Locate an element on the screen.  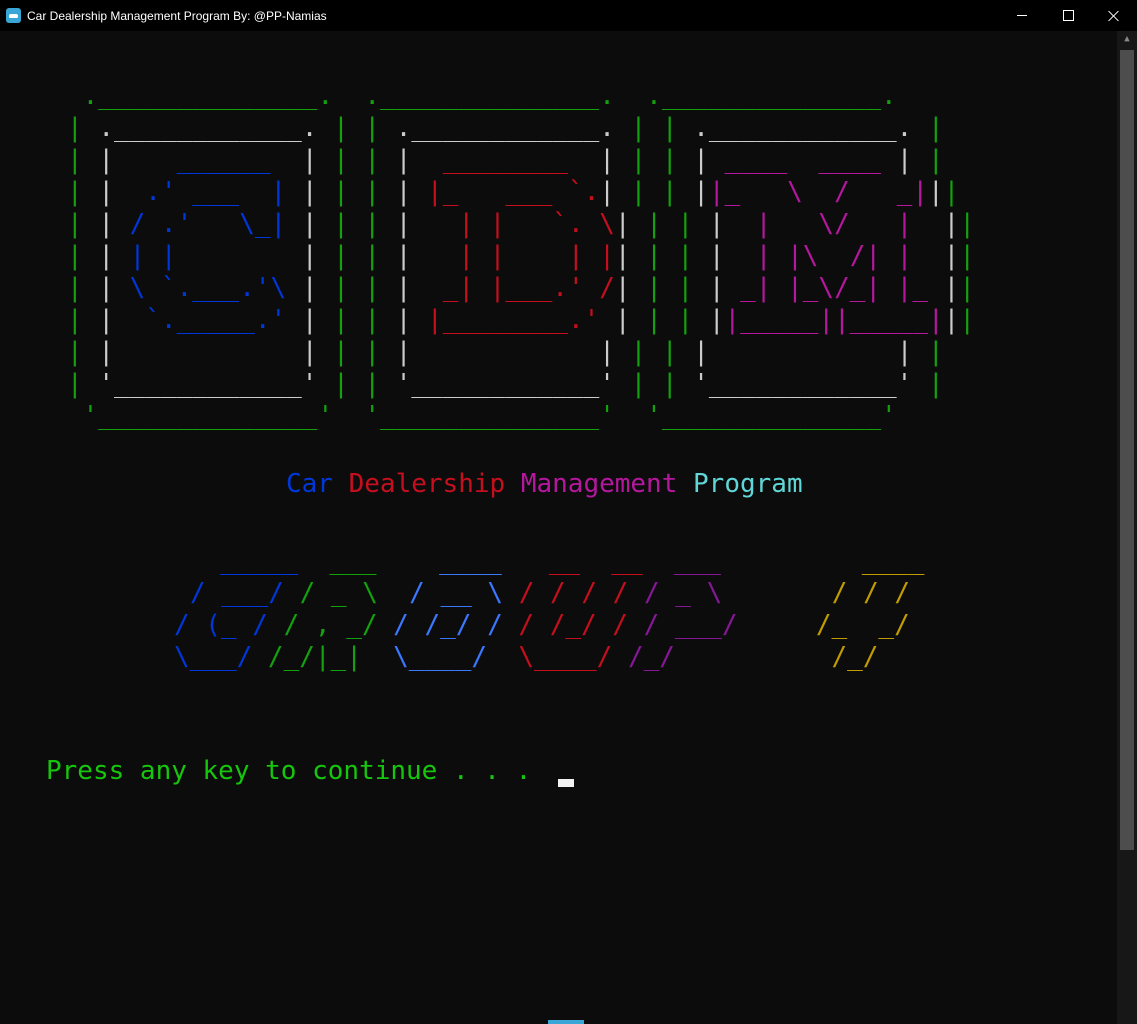
program-title: Car Dealership Management Program is located at coordinates (544, 484).